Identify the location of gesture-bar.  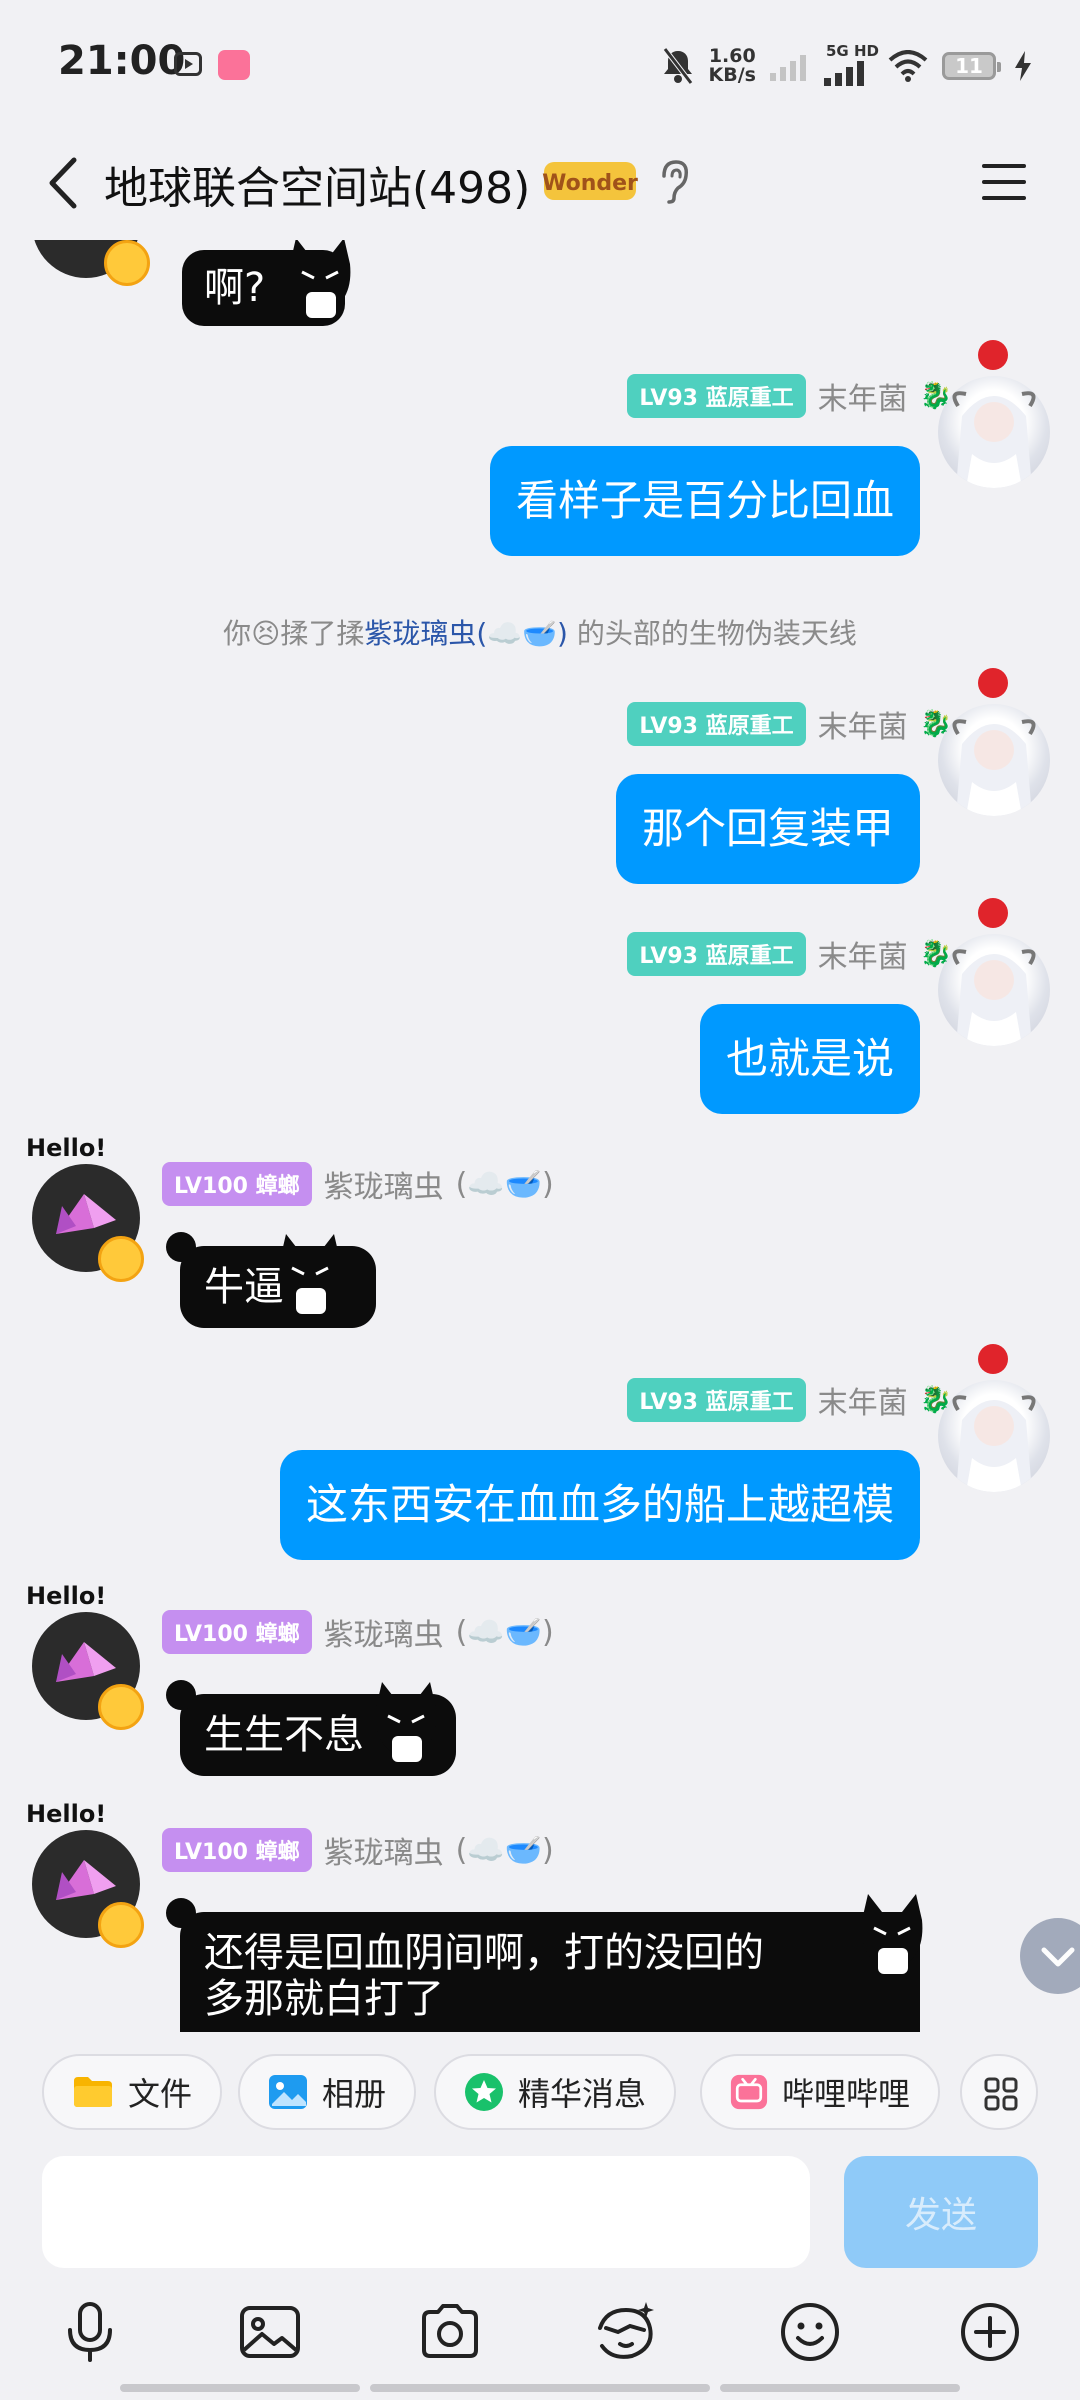
(540, 2388).